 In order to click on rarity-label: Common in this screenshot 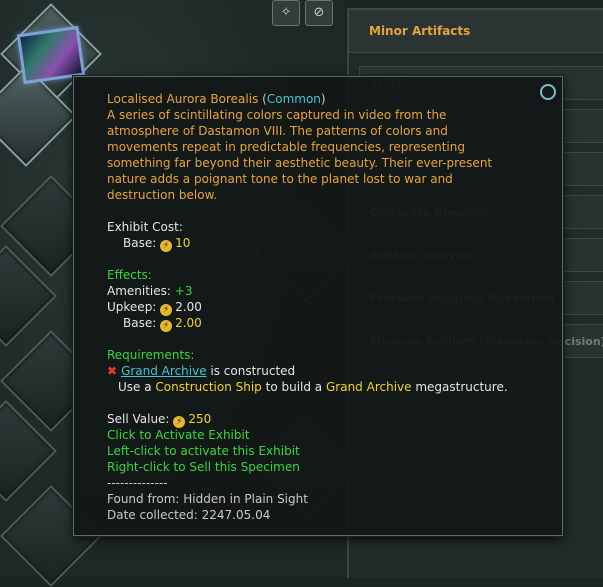, I will do `click(293, 99)`.